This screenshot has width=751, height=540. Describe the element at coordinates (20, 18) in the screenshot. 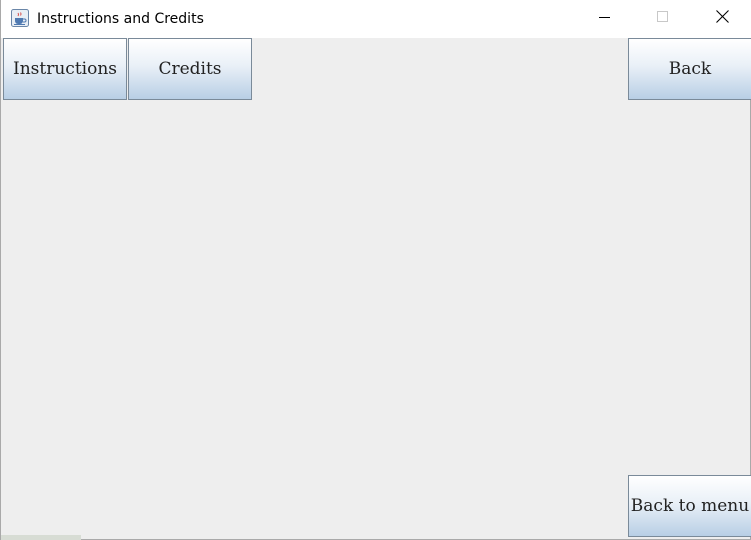

I see `java-coffee-cup-icon` at that location.